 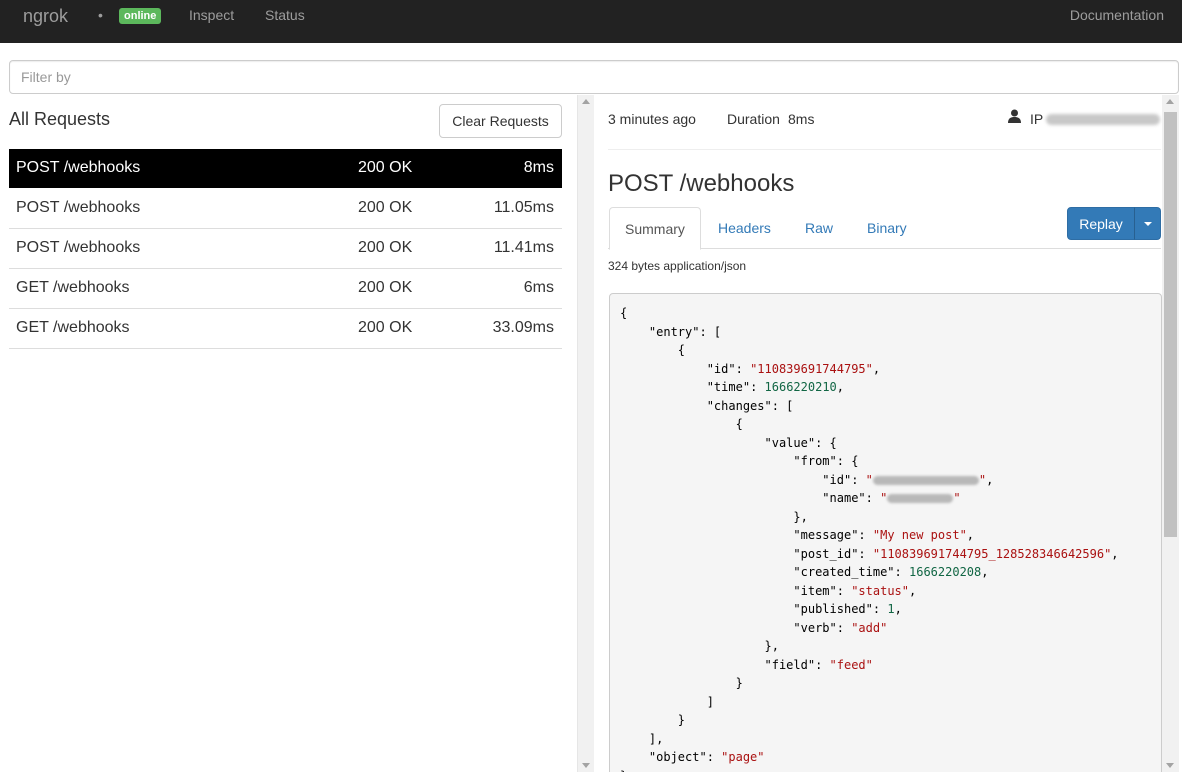 I want to click on duration-label: Duration, so click(x=753, y=119).